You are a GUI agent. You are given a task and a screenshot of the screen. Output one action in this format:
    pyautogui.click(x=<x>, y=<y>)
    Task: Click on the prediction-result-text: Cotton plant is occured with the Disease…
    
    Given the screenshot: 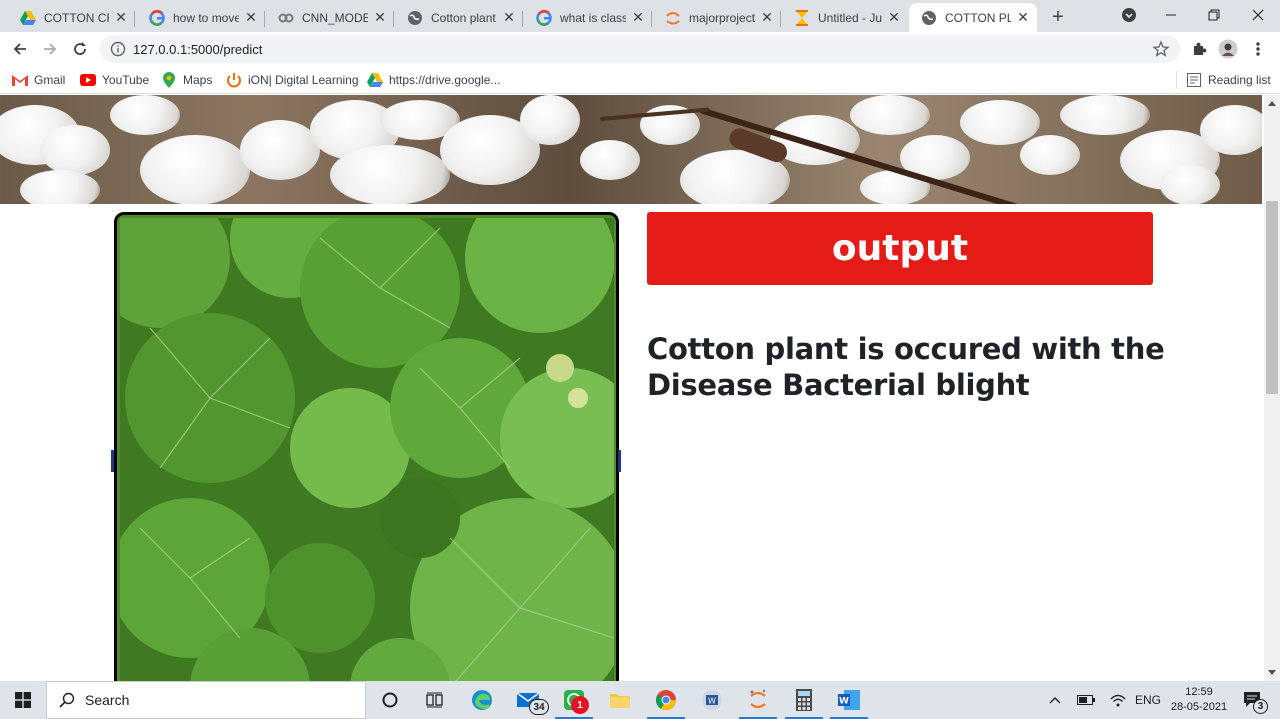 What is the action you would take?
    pyautogui.click(x=906, y=367)
    